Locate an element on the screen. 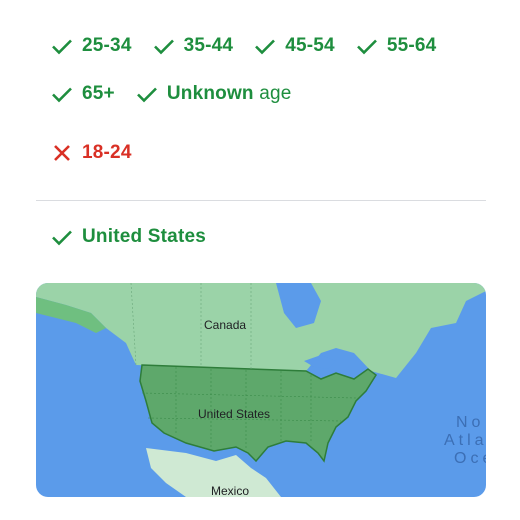 The width and height of the screenshot is (520, 520). unknown-suffix: age is located at coordinates (272, 93).